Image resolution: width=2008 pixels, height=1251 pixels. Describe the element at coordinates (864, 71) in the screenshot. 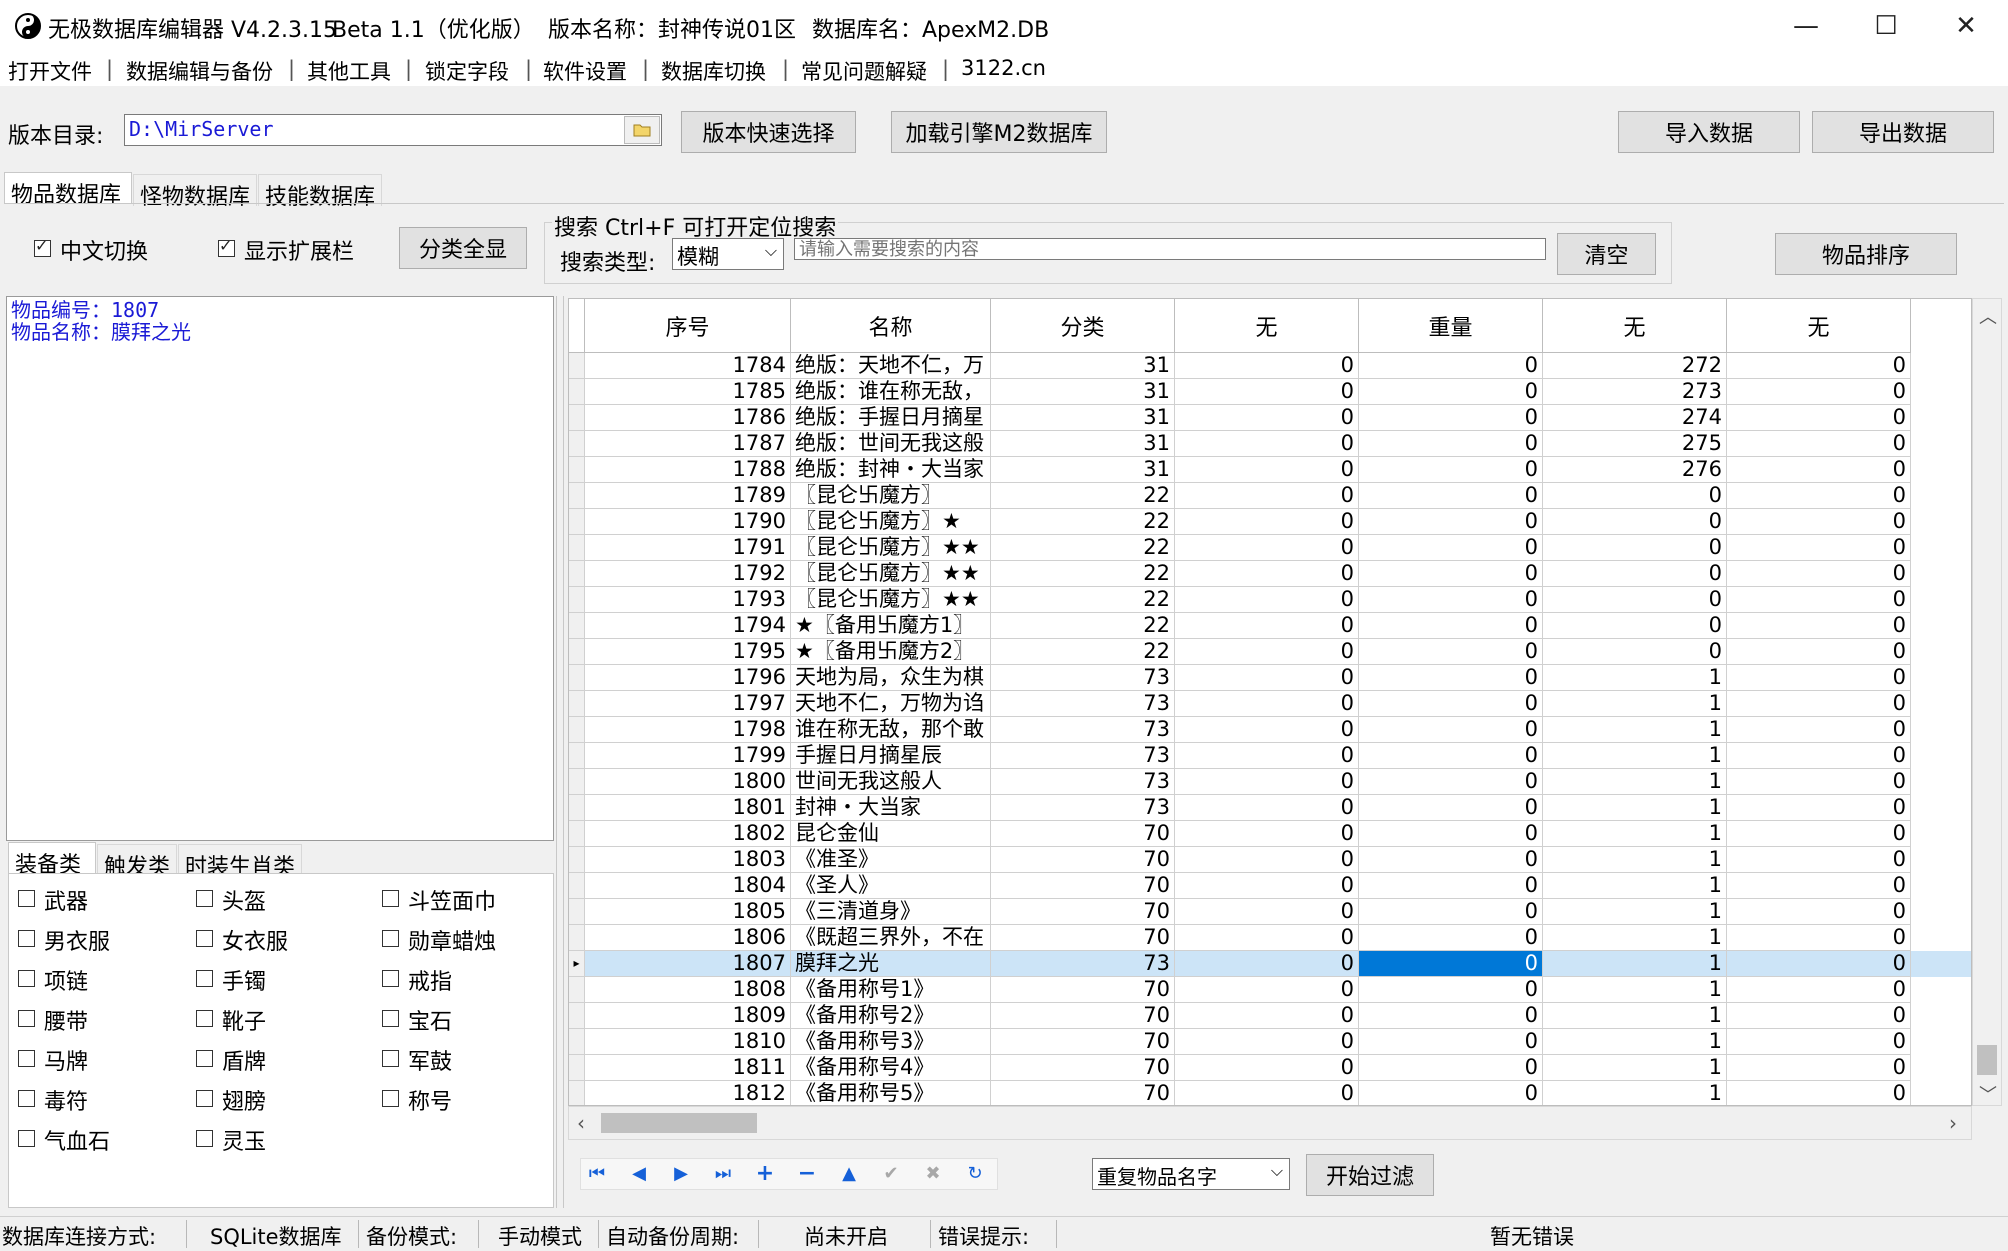

I see `menu-faq: 常见问题解疑` at that location.